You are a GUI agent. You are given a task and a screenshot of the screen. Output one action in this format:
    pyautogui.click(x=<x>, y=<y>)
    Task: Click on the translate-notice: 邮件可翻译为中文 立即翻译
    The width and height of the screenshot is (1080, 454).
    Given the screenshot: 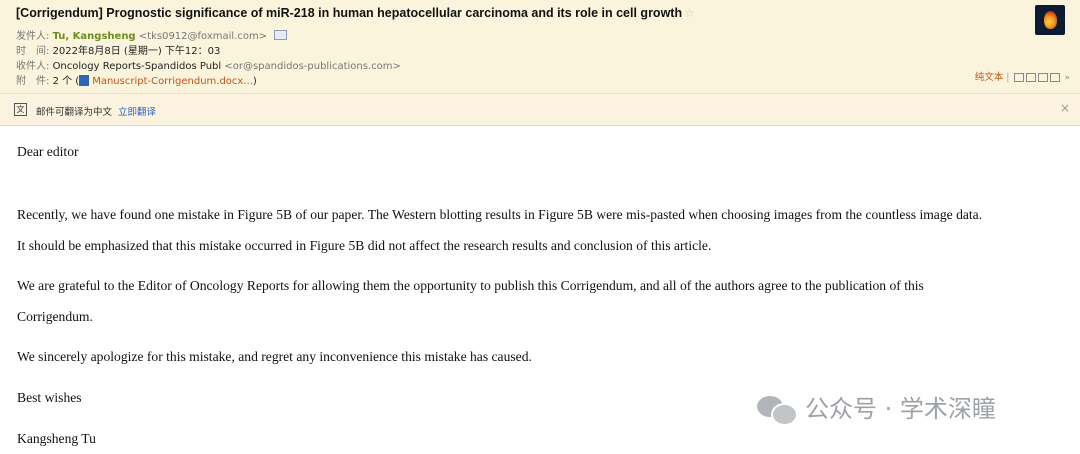 What is the action you would take?
    pyautogui.click(x=96, y=111)
    